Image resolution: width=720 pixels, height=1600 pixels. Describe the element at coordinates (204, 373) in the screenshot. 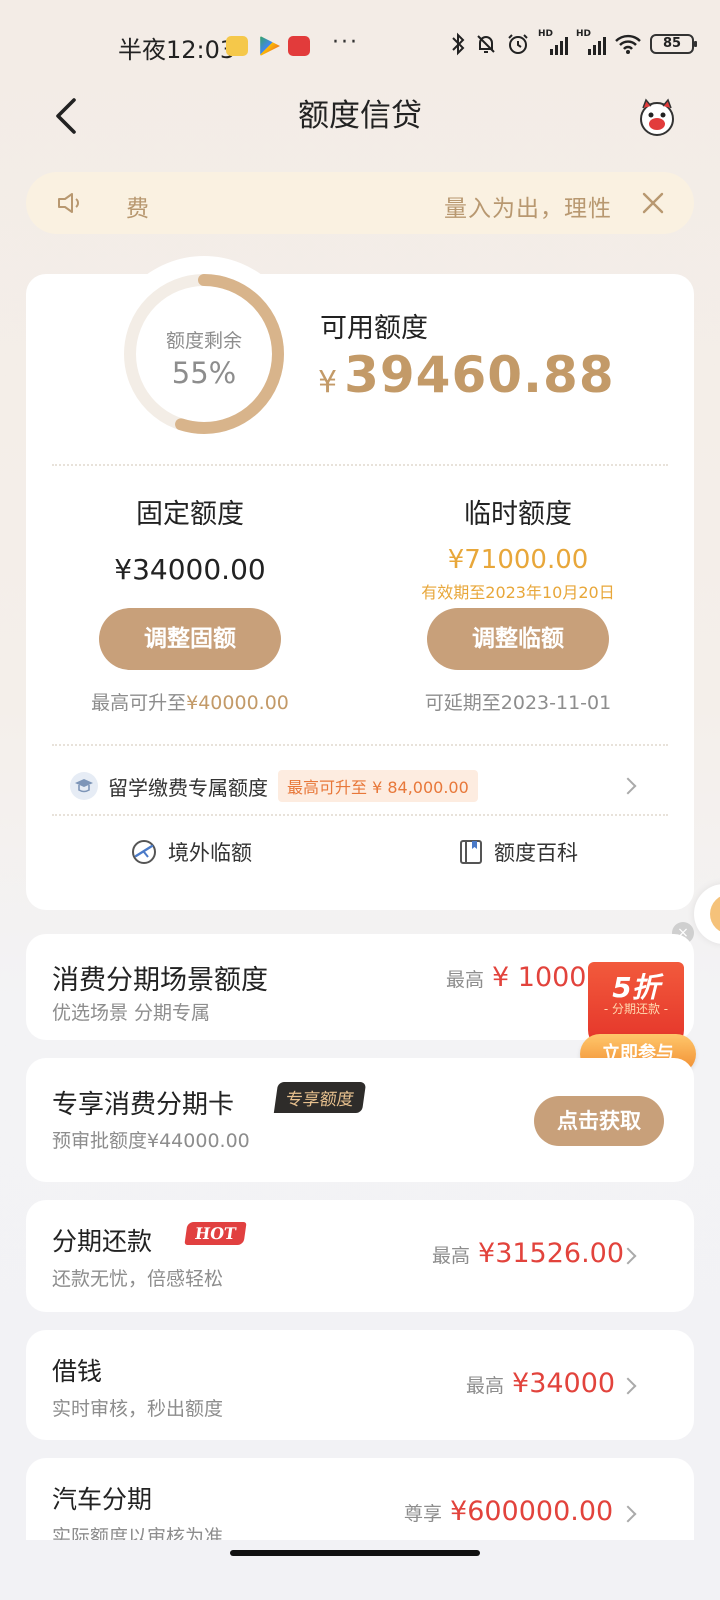

I see `ring-percent: 55%` at that location.